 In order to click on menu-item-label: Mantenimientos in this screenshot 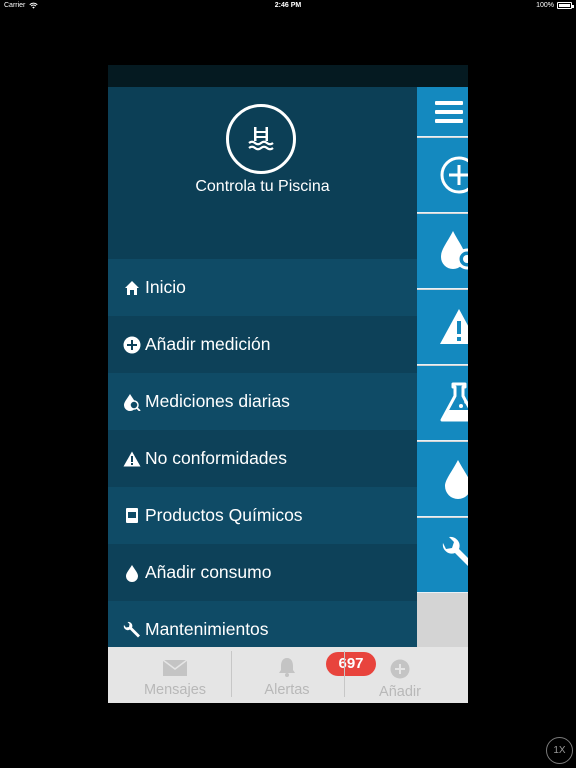, I will do `click(207, 629)`.